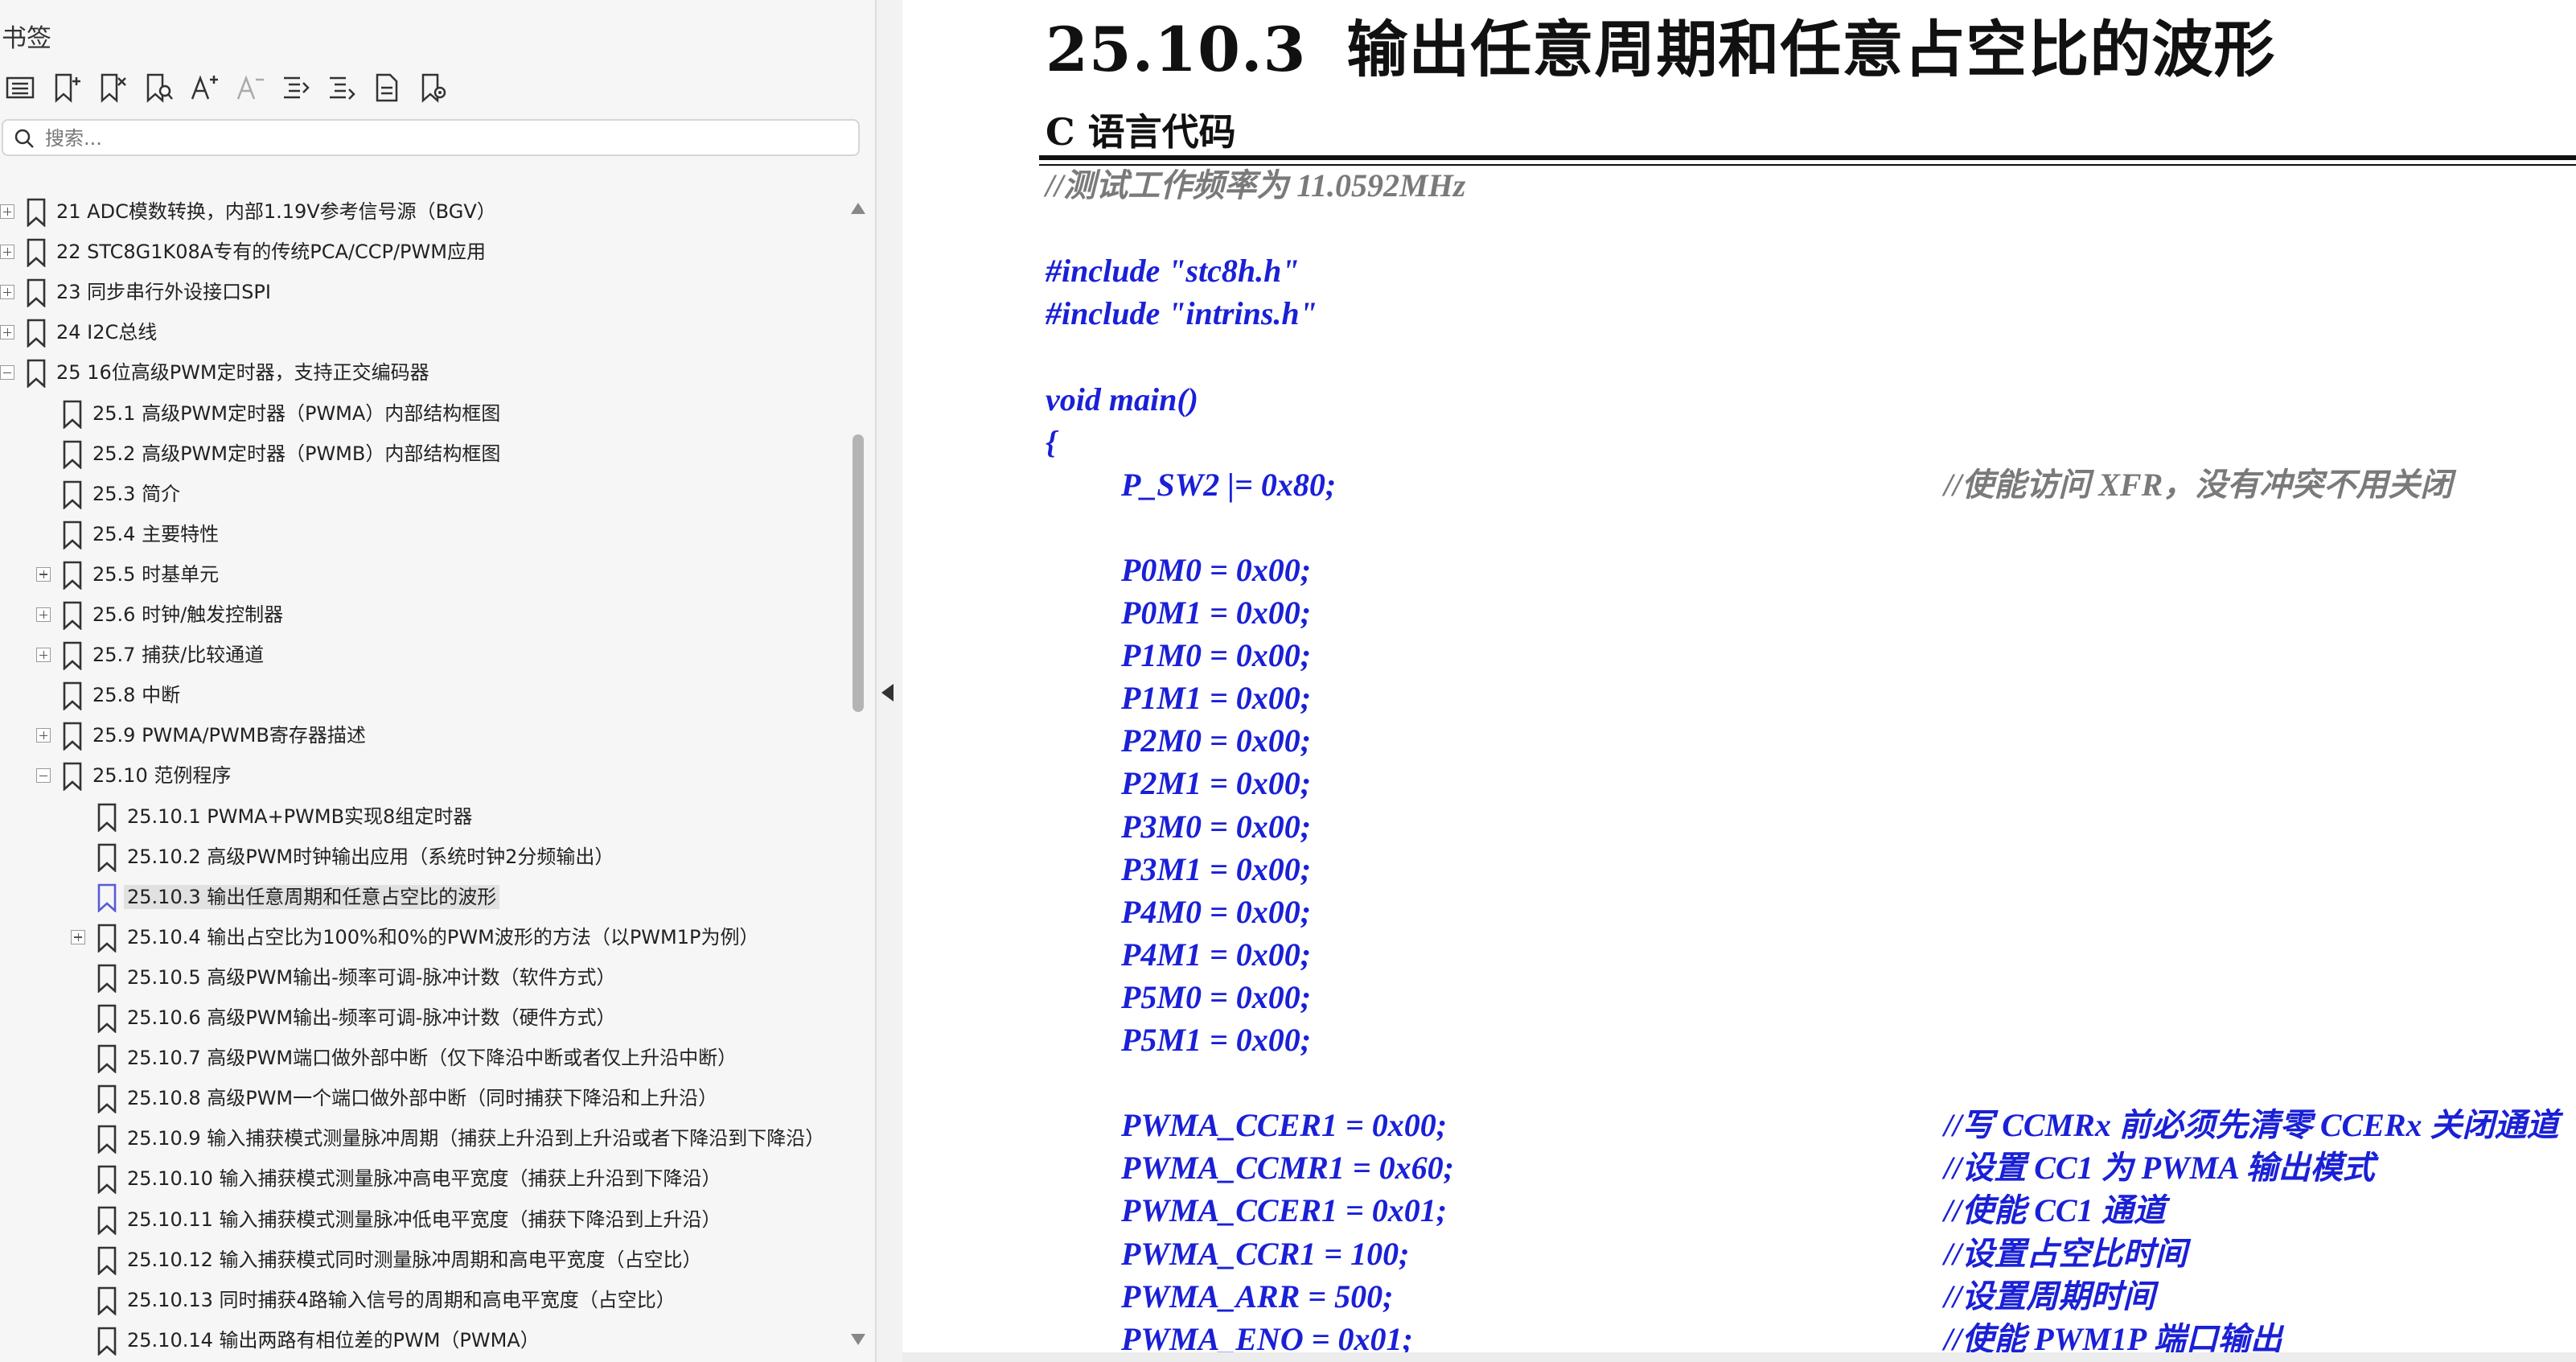 This screenshot has height=1362, width=2576. I want to click on bookmark-item: 25.10.13 同时捕获4路输入信号的周期和高电平宽度（占空比）, so click(418, 1302).